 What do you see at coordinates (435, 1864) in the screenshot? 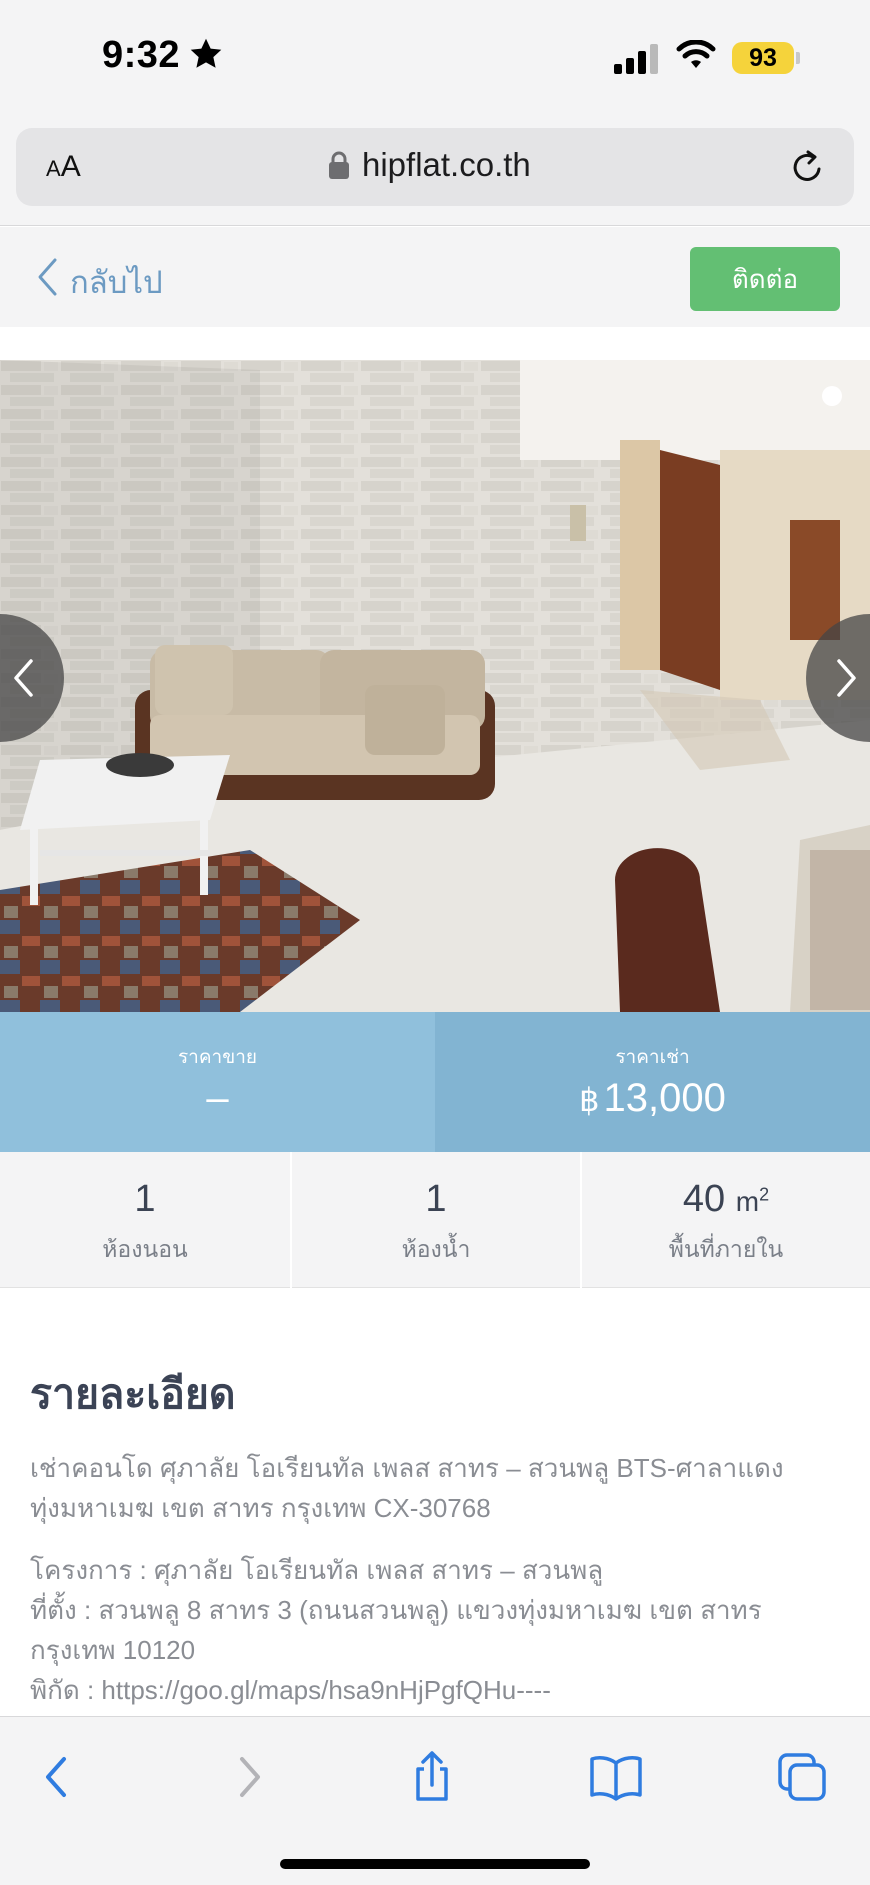
I see `home-indicator` at bounding box center [435, 1864].